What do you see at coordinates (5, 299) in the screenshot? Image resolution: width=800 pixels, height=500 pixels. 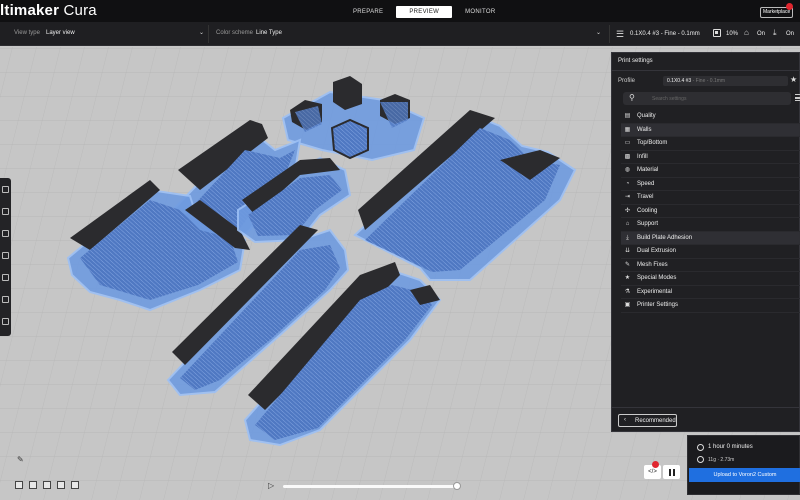 I see `support-blocker-icon` at bounding box center [5, 299].